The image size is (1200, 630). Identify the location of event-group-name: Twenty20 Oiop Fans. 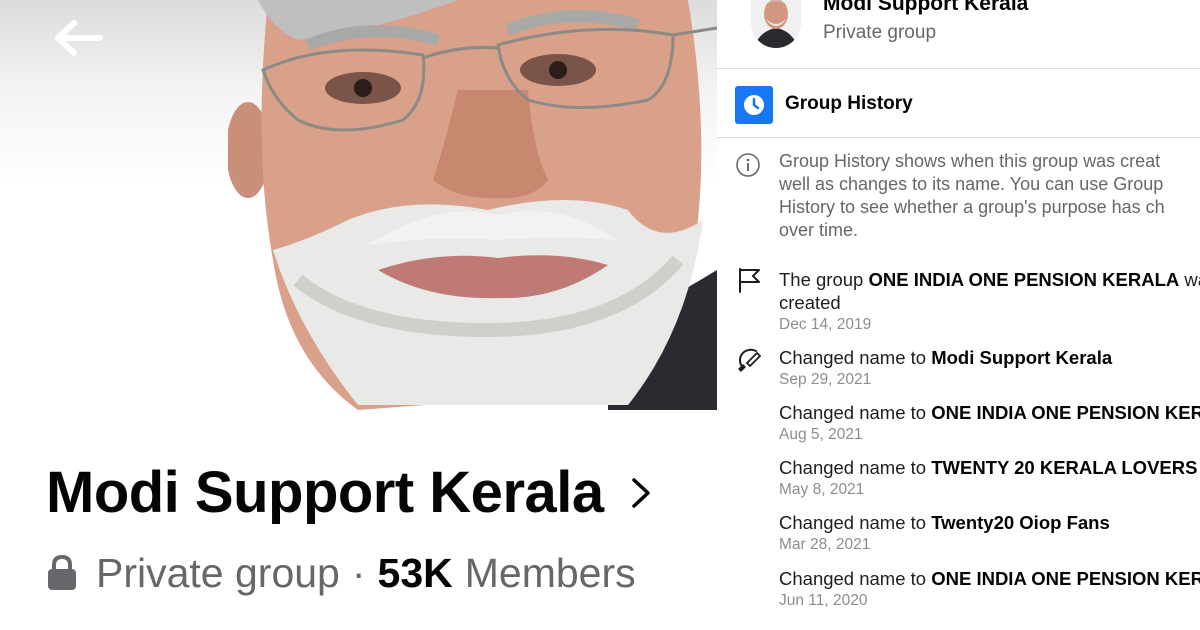
(1020, 522).